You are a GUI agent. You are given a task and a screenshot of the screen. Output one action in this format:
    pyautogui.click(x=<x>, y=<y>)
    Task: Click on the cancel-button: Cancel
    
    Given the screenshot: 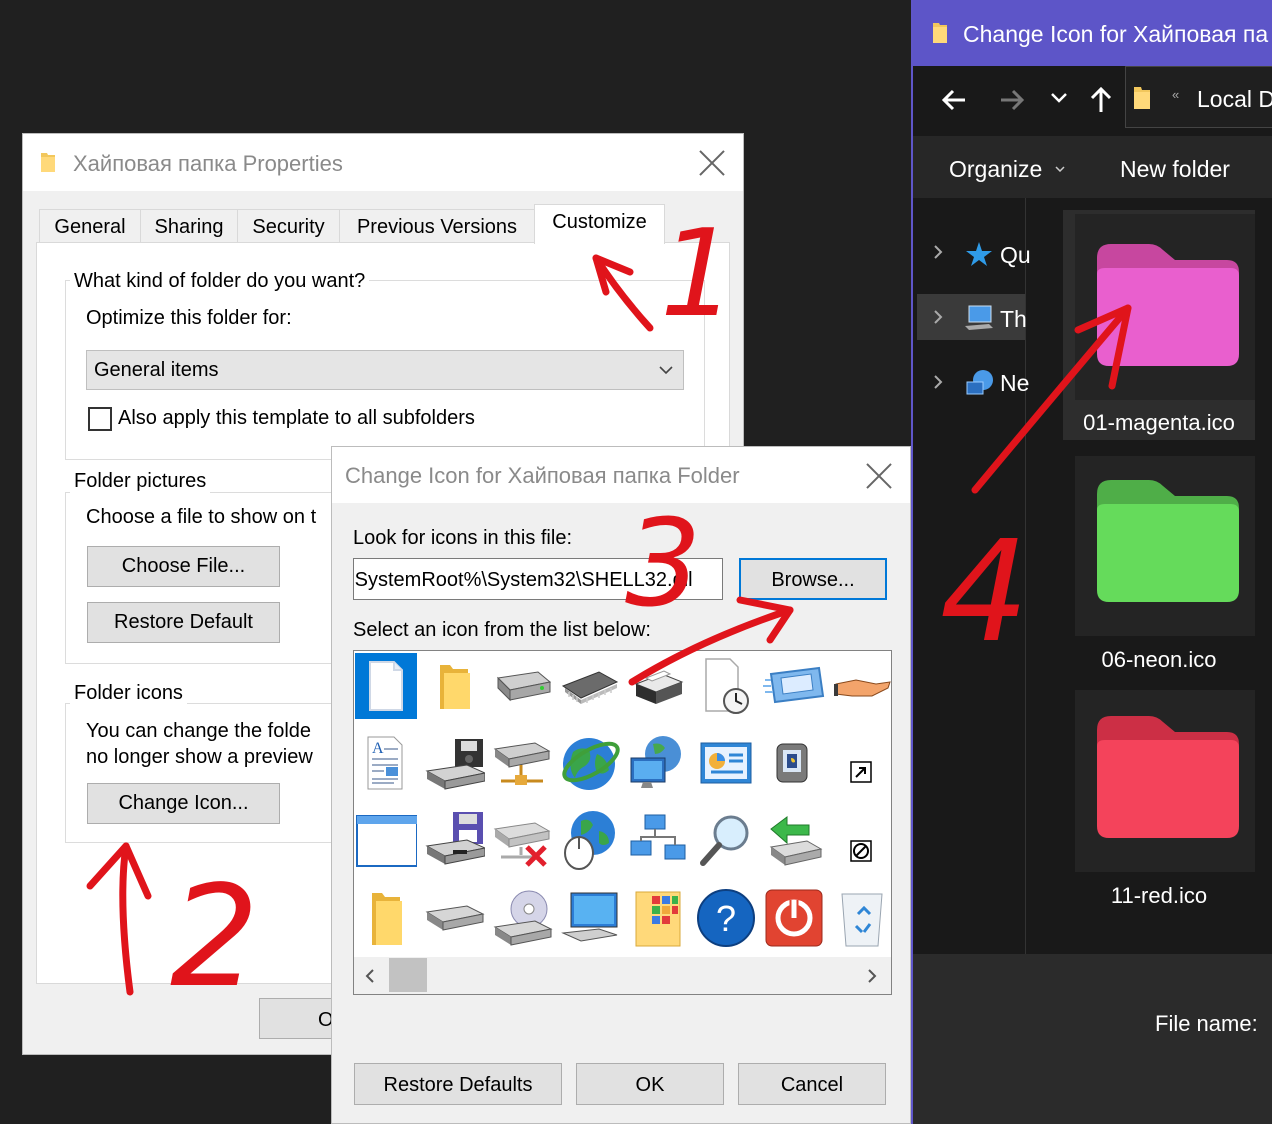 What is the action you would take?
    pyautogui.click(x=812, y=1084)
    